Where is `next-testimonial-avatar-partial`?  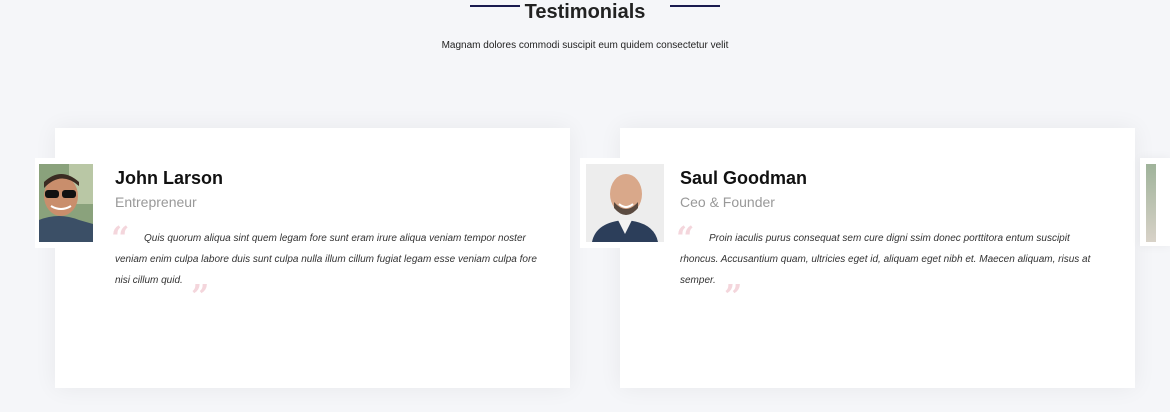
next-testimonial-avatar-partial is located at coordinates (1155, 202).